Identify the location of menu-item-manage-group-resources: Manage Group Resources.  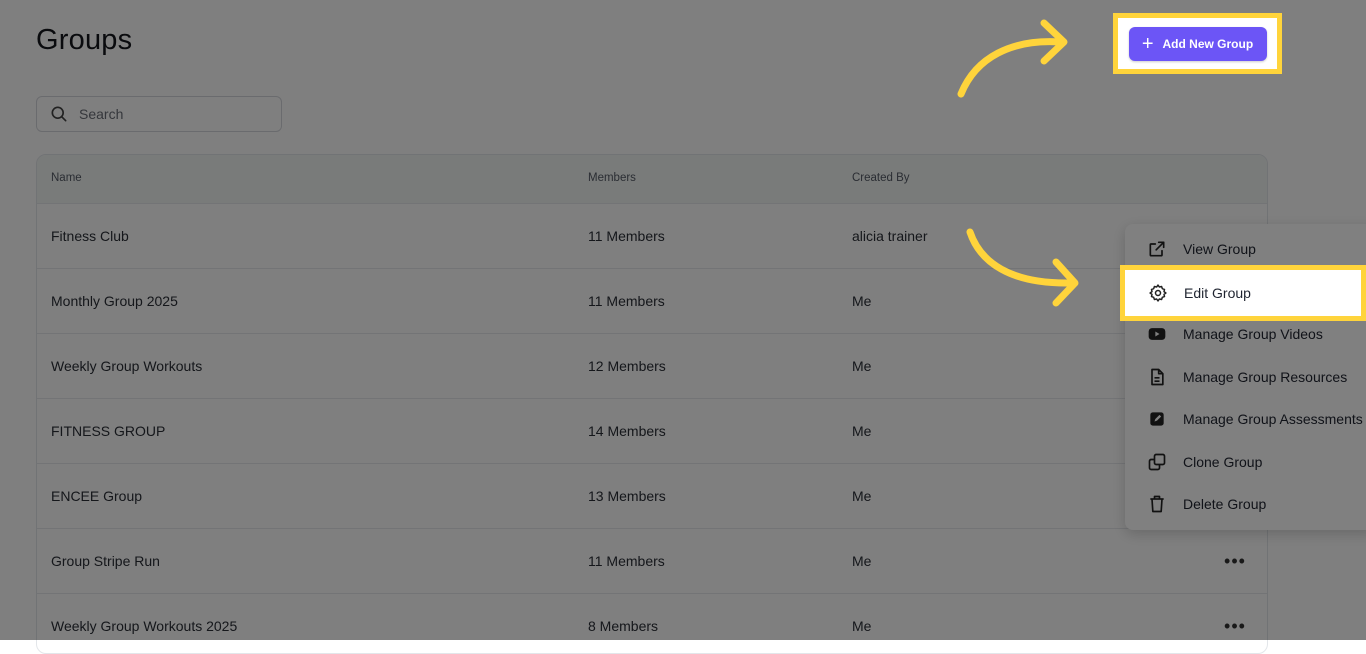
(1245, 377).